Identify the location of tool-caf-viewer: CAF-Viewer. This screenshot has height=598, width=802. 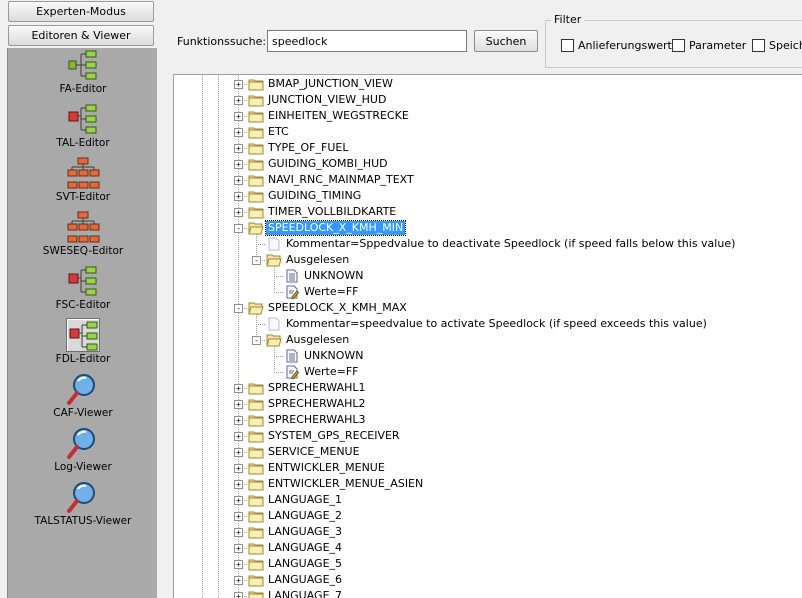
(83, 399).